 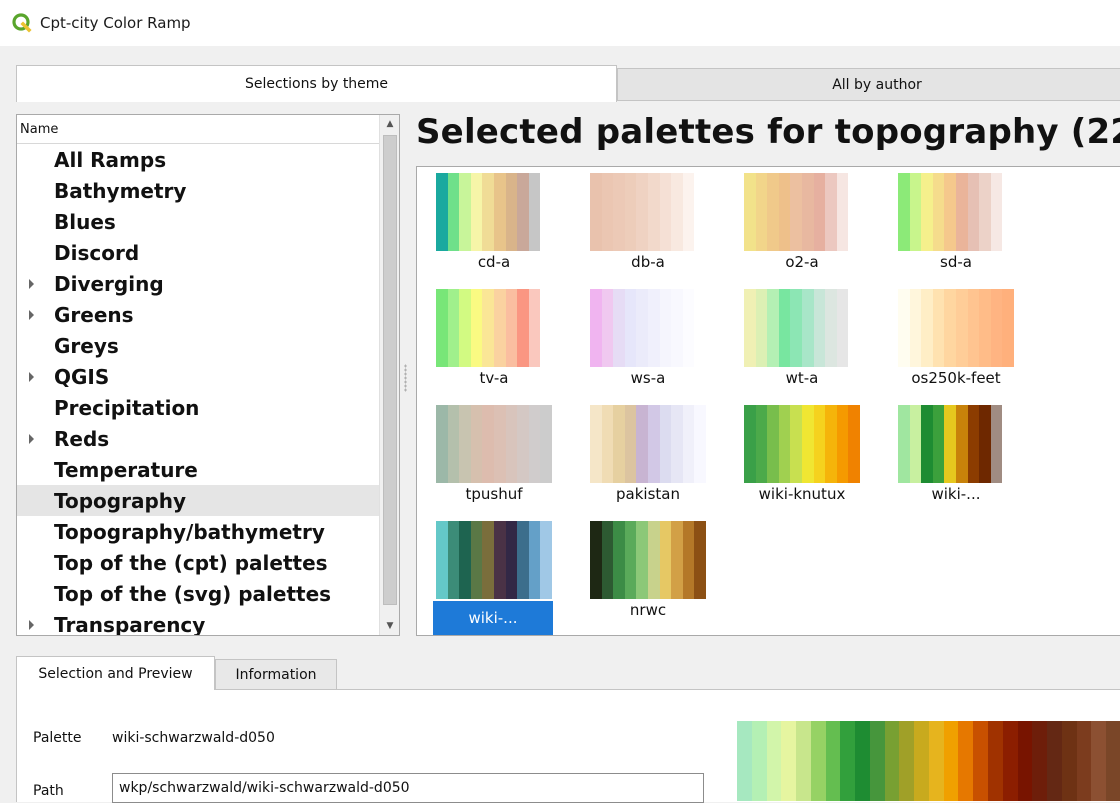 I want to click on palette-item: tpushuf, so click(x=484, y=457).